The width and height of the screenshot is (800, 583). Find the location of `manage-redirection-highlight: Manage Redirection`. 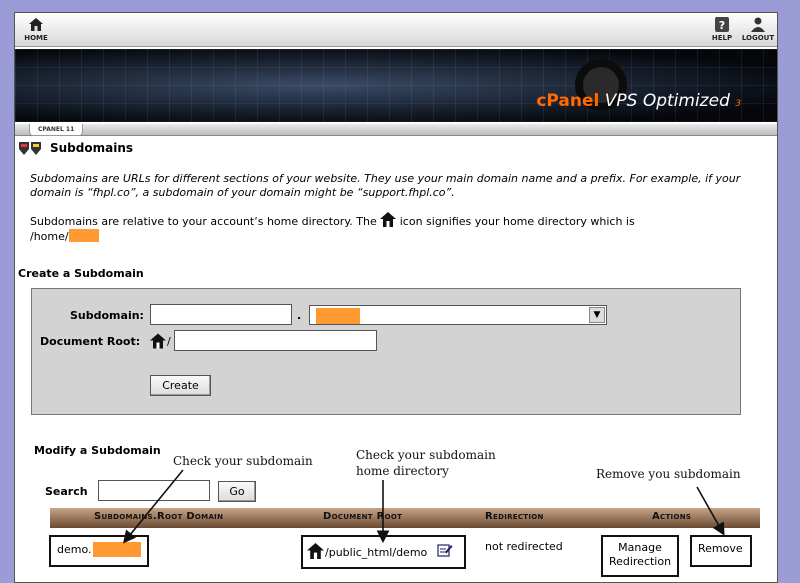

manage-redirection-highlight: Manage Redirection is located at coordinates (640, 556).